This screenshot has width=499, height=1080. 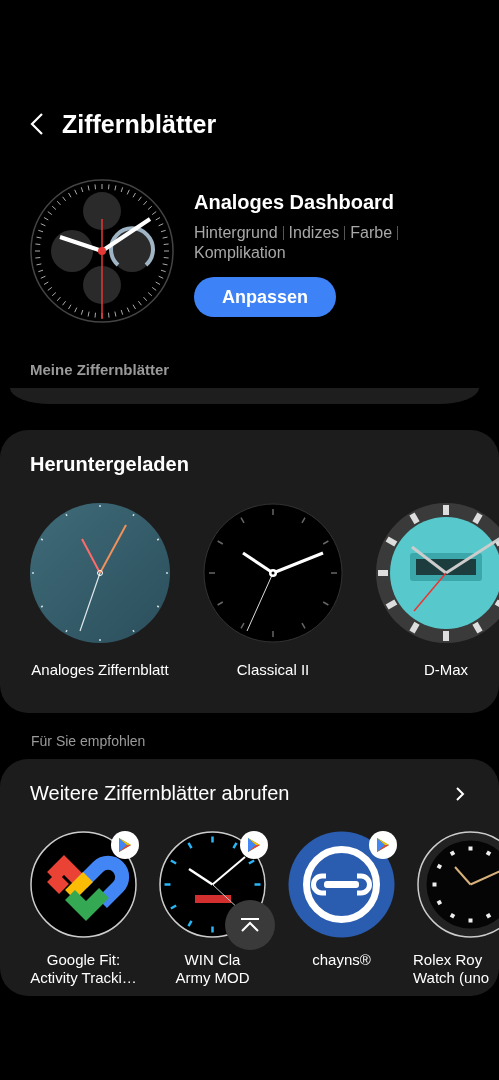 What do you see at coordinates (37, 124) in the screenshot?
I see `back-icon` at bounding box center [37, 124].